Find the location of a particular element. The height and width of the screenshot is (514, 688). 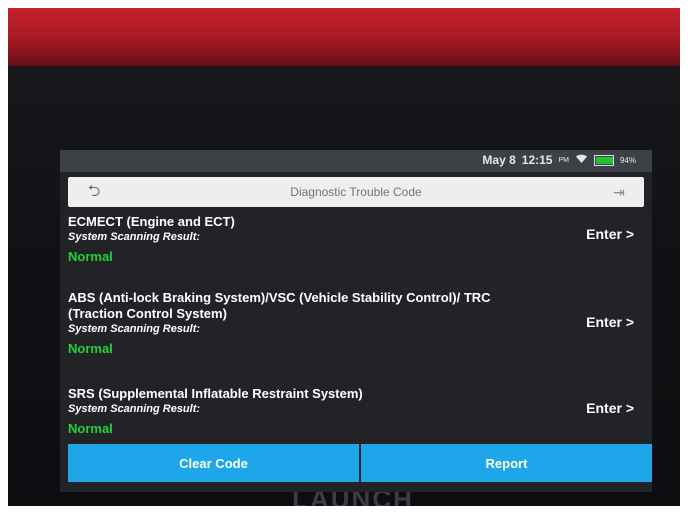

status-time: 12:15 is located at coordinates (537, 160).